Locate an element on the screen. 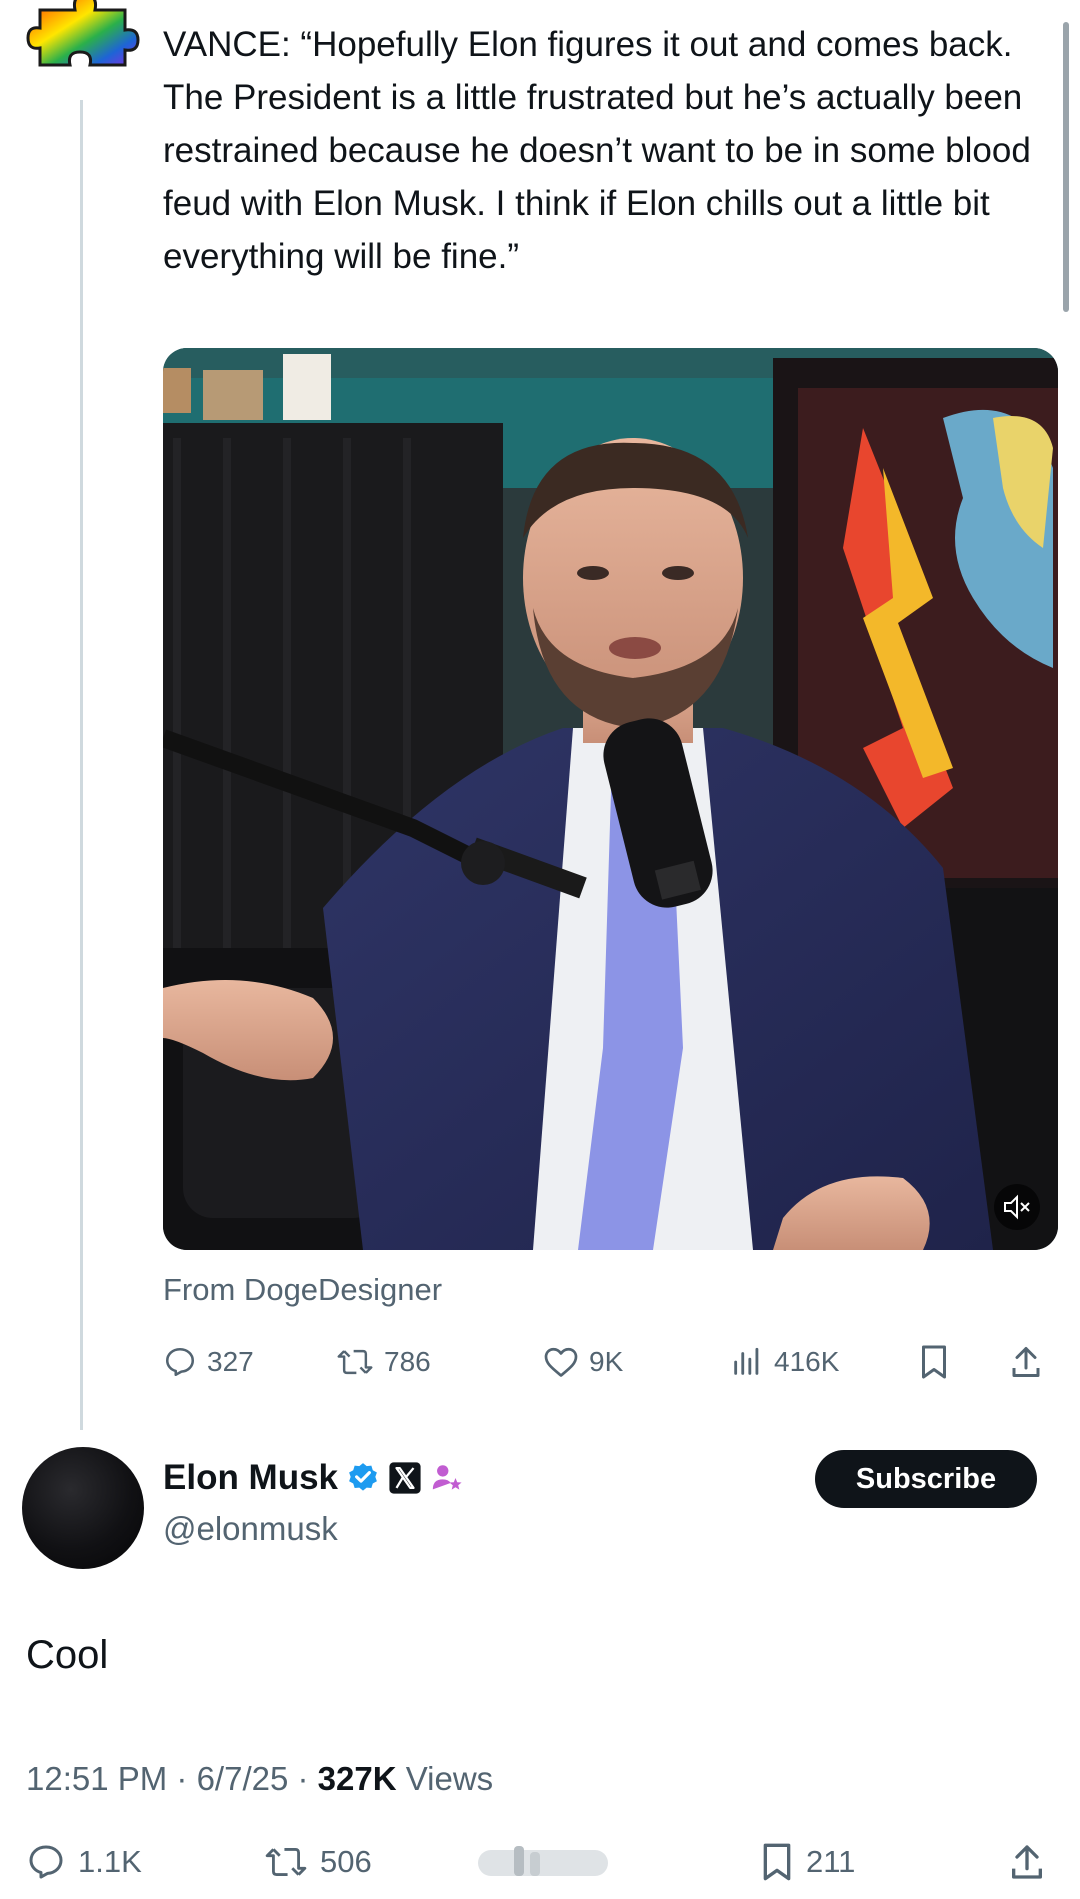 This screenshot has height=1899, width=1080. x-logo-icon is located at coordinates (405, 1478).